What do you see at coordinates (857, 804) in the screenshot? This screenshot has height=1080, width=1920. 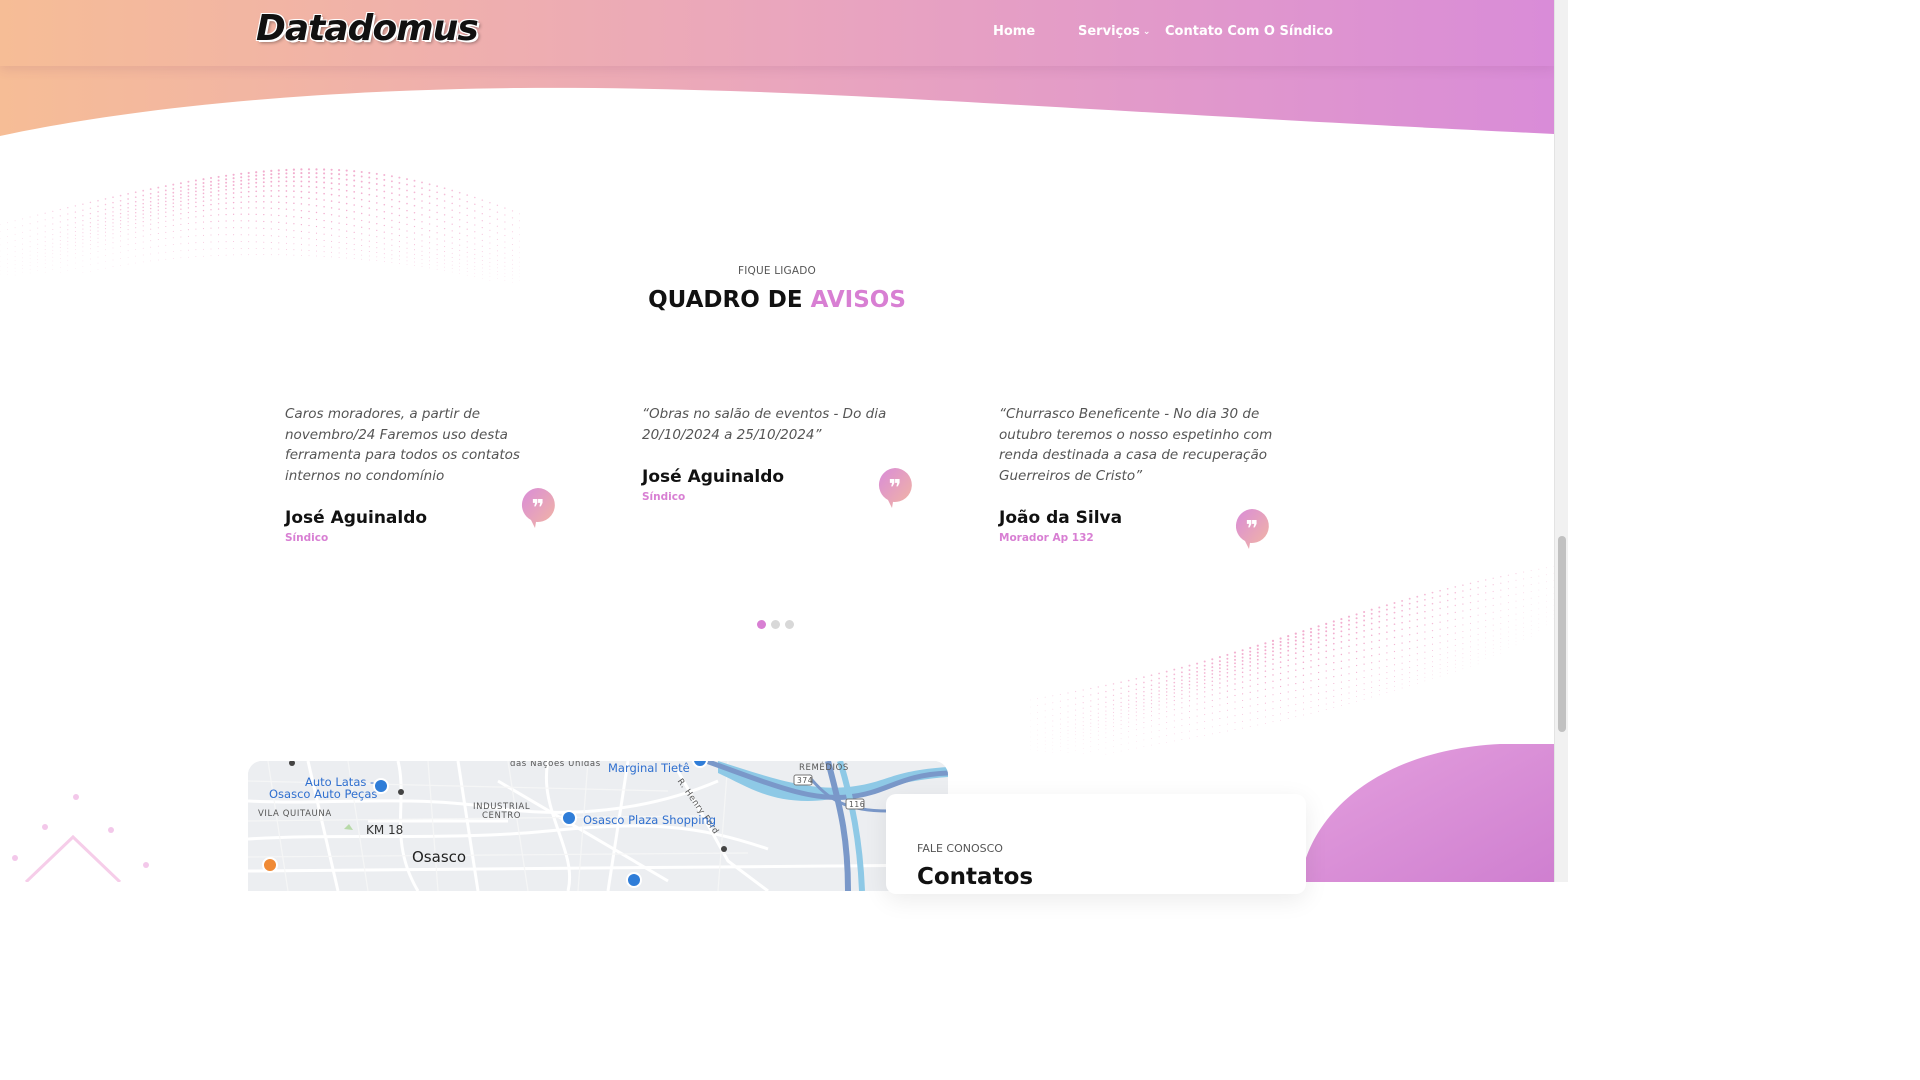 I see `map-label: 116` at bounding box center [857, 804].